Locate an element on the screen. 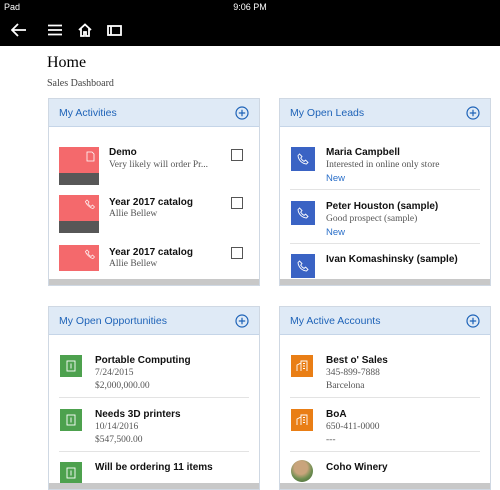 The height and width of the screenshot is (490, 500). leads-card-title: My Open Leads is located at coordinates (327, 113).